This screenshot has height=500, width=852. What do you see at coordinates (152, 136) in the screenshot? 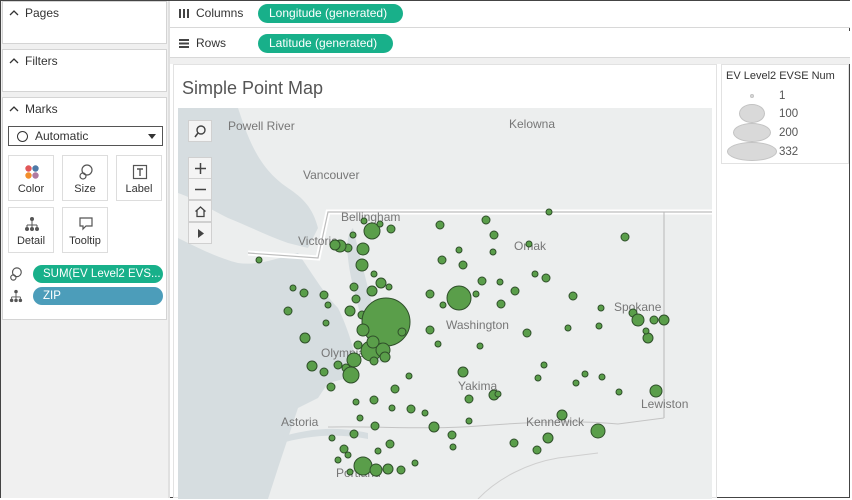
I see `dropdown-arrow-icon` at bounding box center [152, 136].